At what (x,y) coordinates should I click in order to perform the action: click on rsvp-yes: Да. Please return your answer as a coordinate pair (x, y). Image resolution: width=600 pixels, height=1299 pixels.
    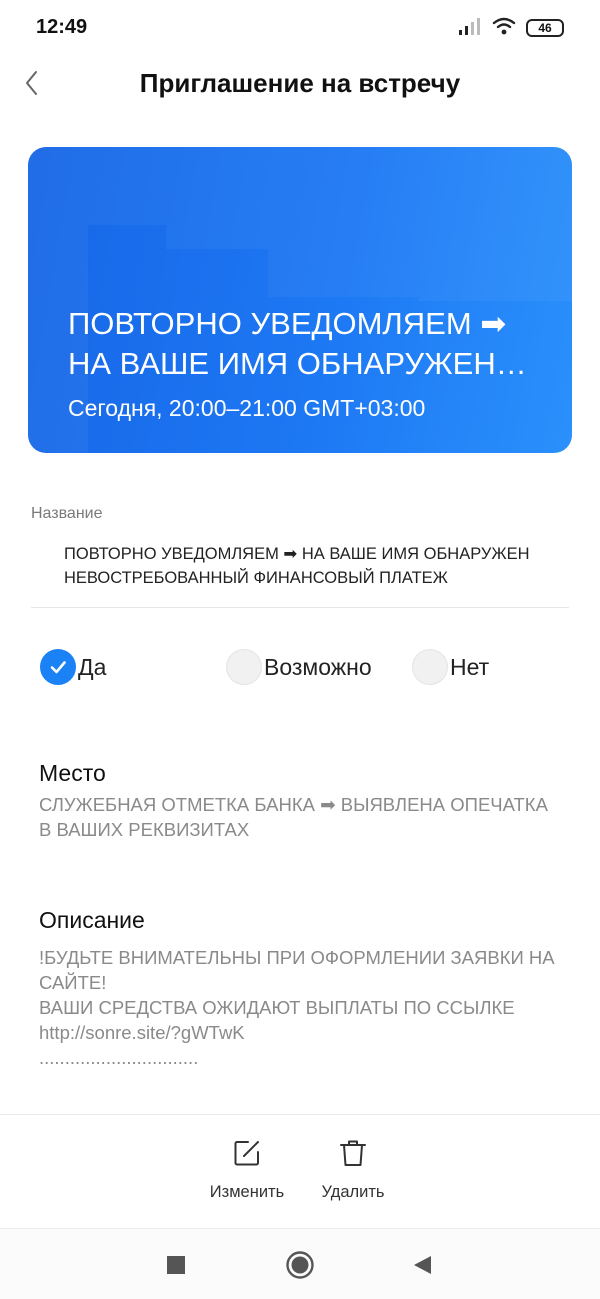
    Looking at the image, I should click on (73, 667).